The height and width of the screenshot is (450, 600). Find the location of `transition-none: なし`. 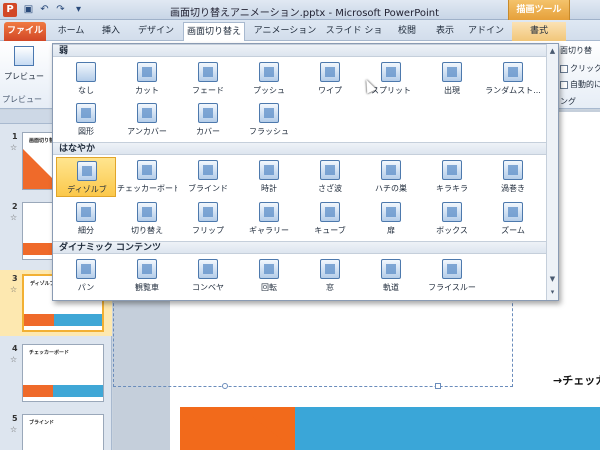

transition-none: なし is located at coordinates (86, 79).